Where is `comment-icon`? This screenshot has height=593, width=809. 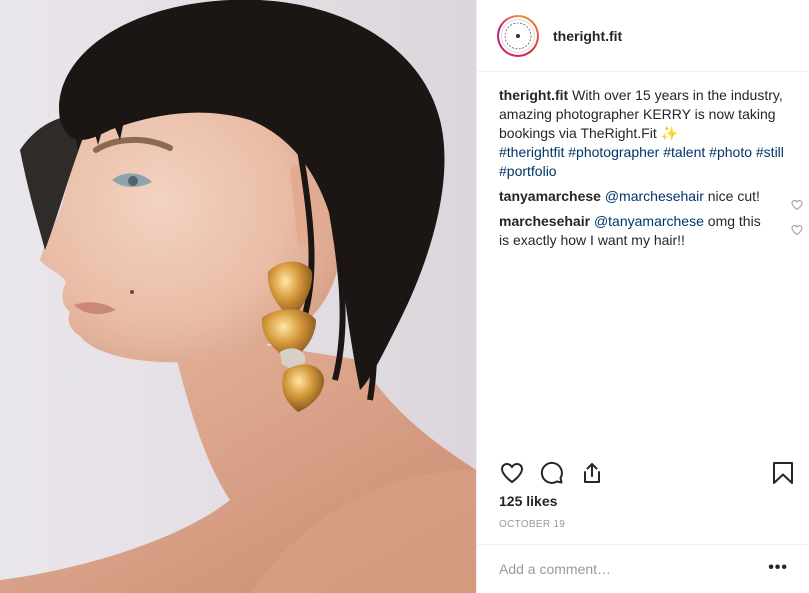
comment-icon is located at coordinates (551, 472).